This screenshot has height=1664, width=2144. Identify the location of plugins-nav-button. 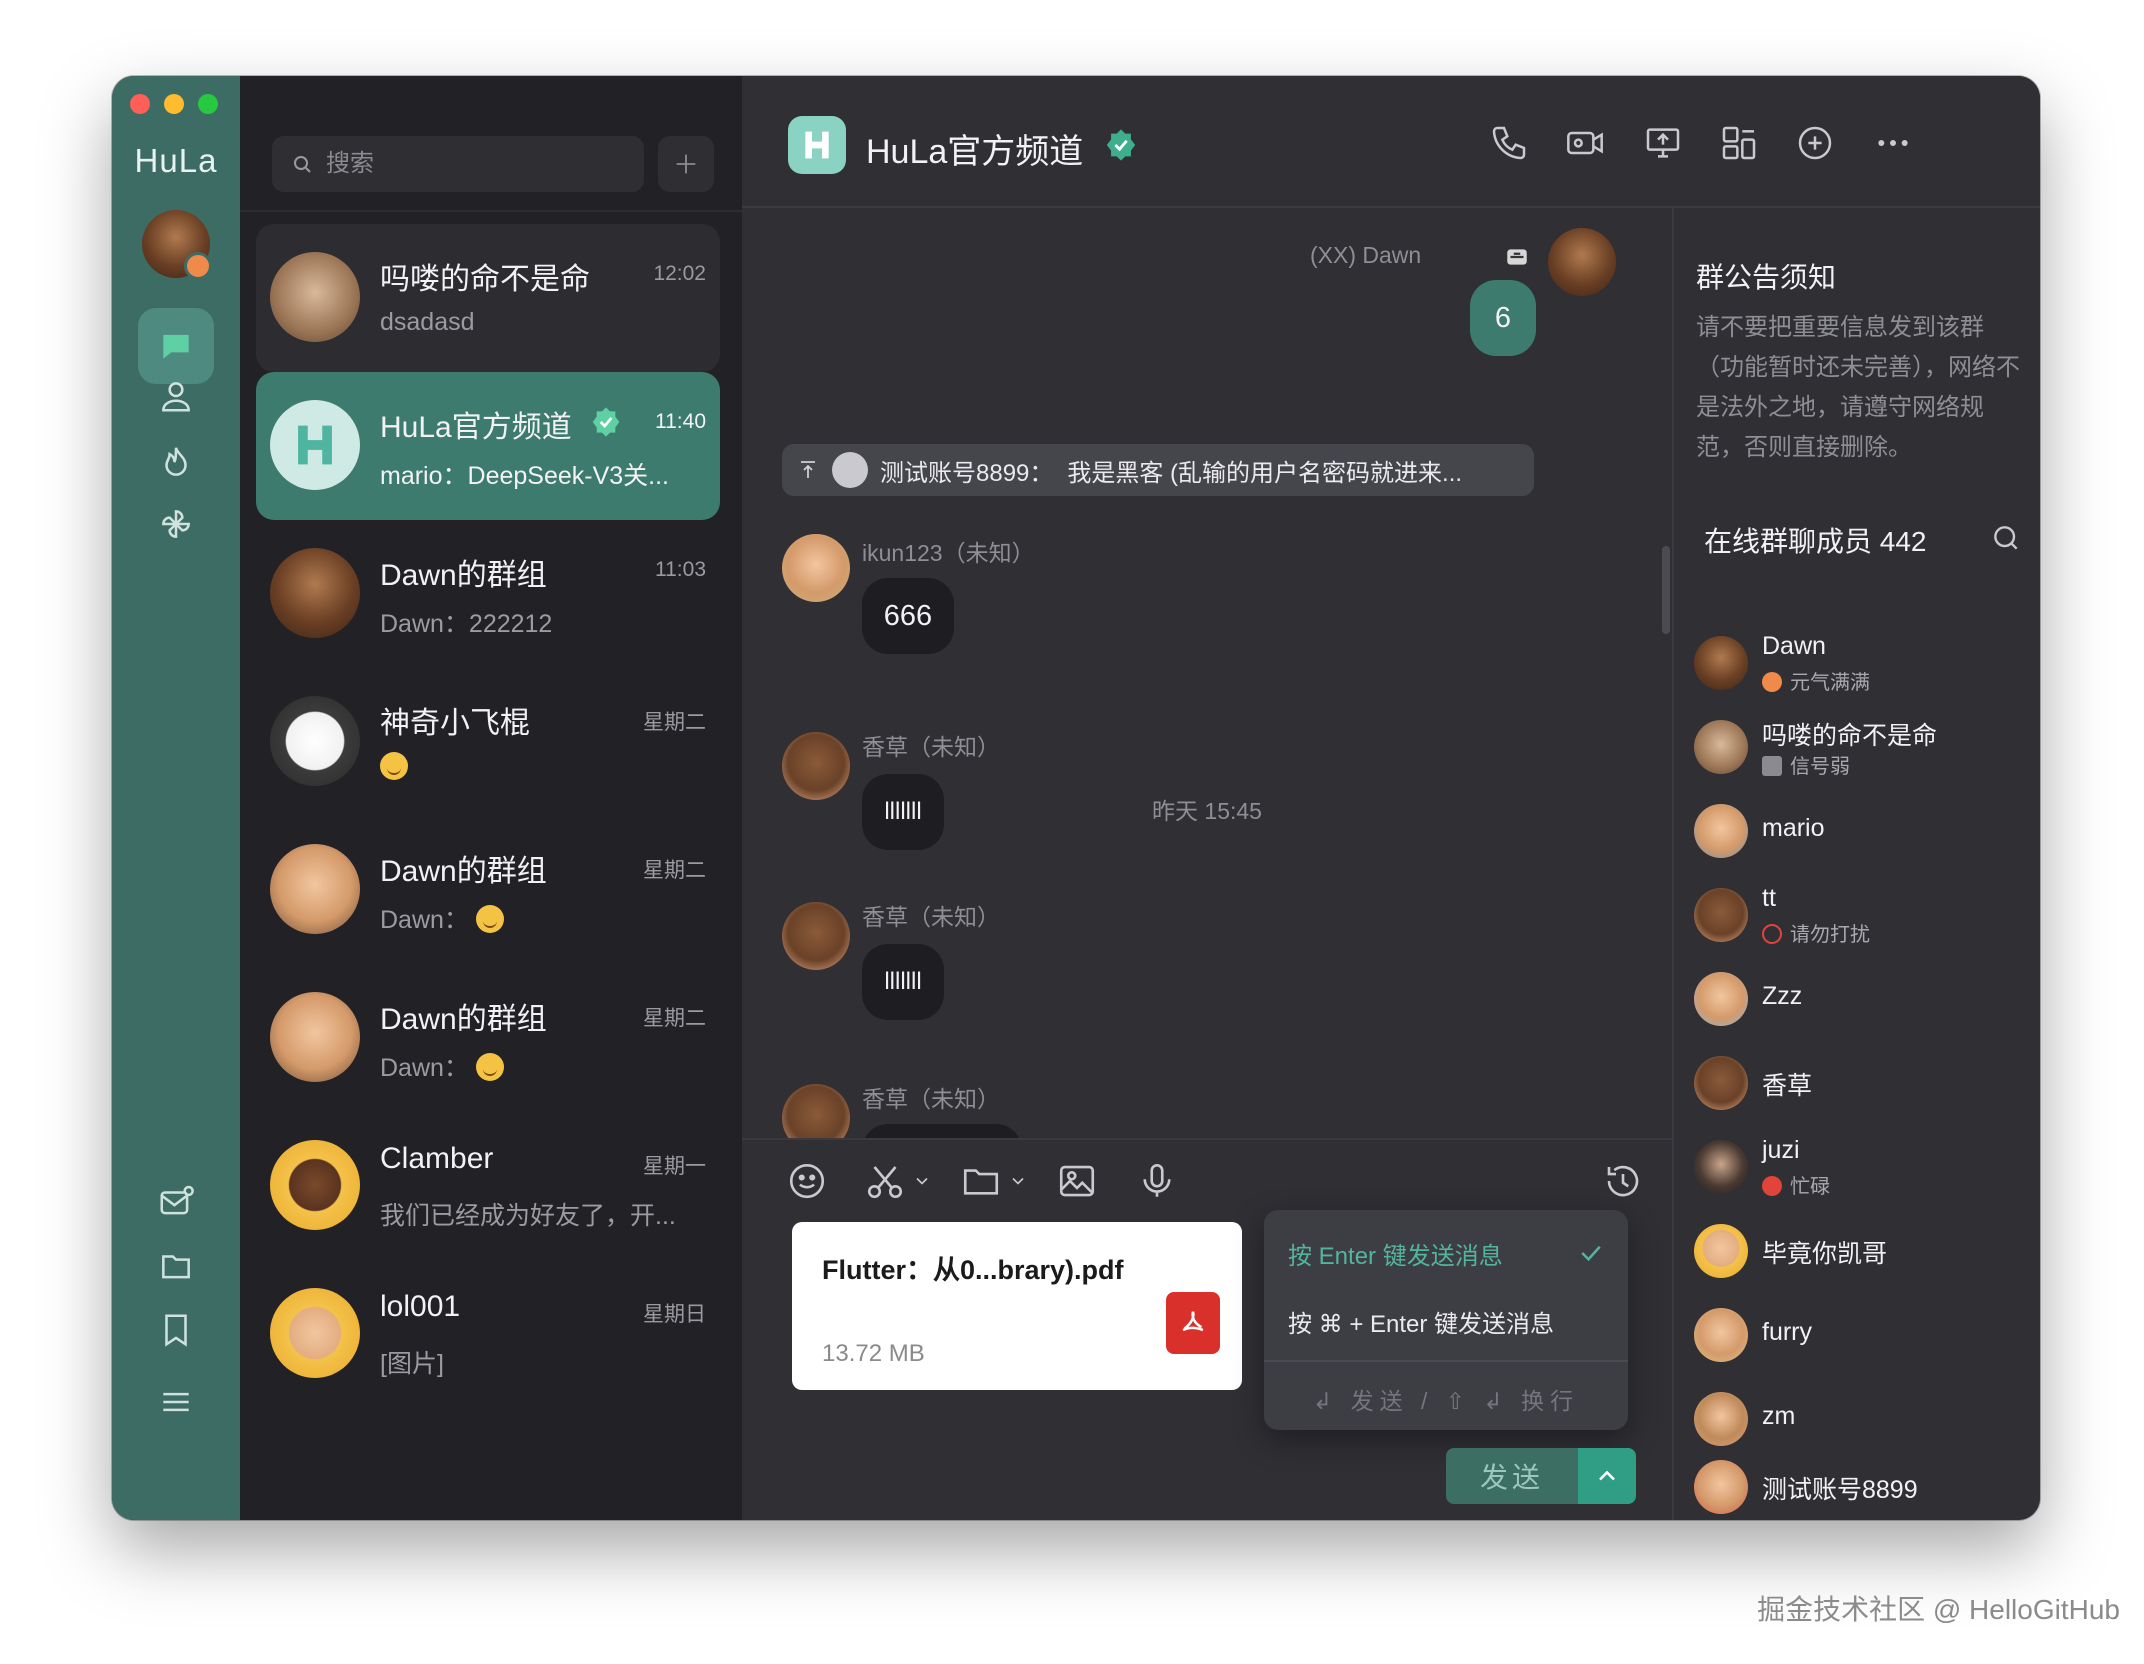
(176, 524).